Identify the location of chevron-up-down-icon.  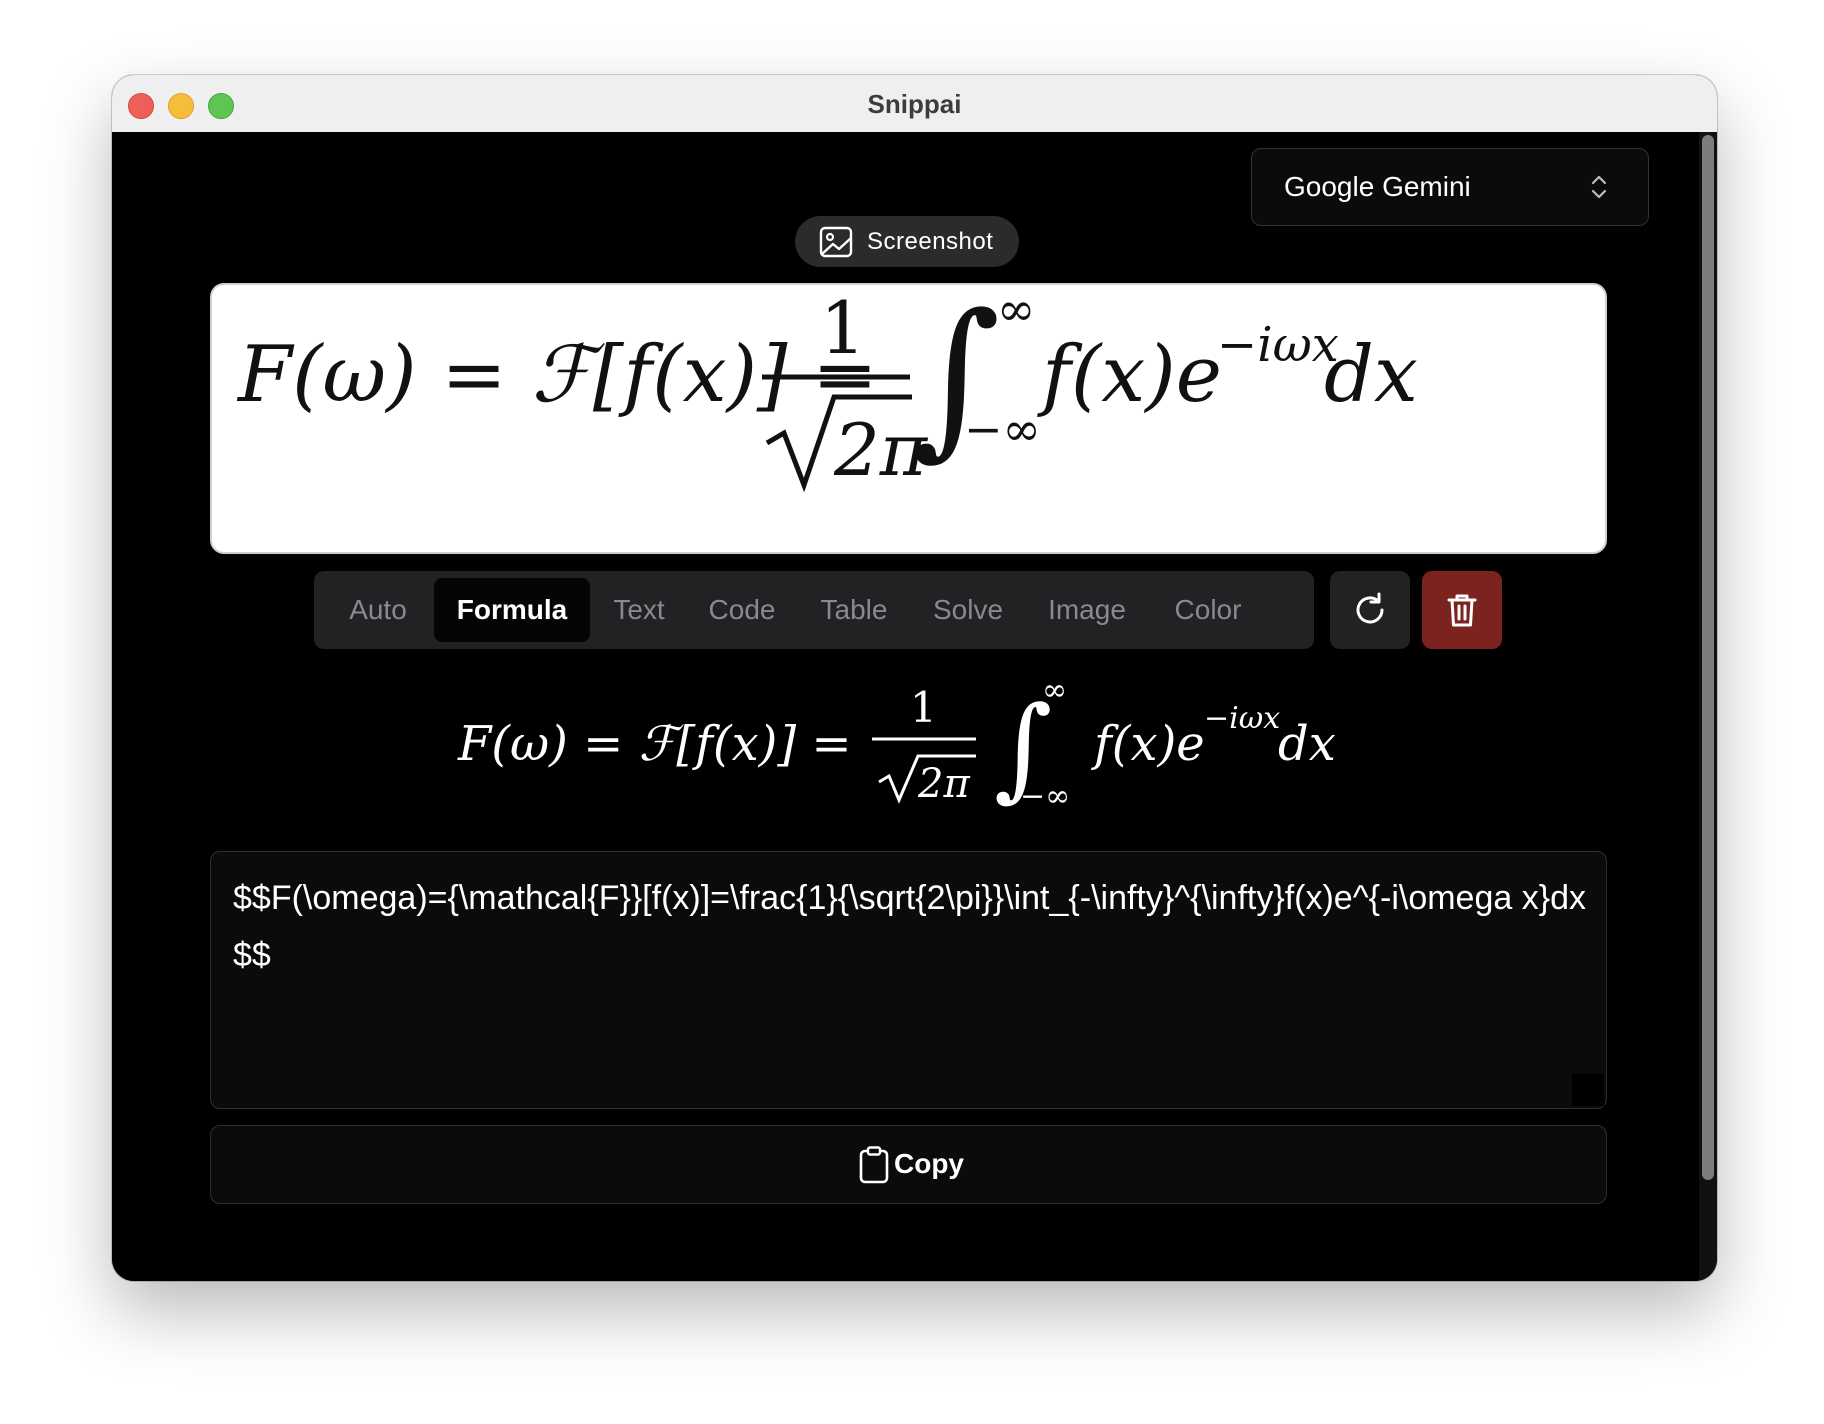
(1599, 189).